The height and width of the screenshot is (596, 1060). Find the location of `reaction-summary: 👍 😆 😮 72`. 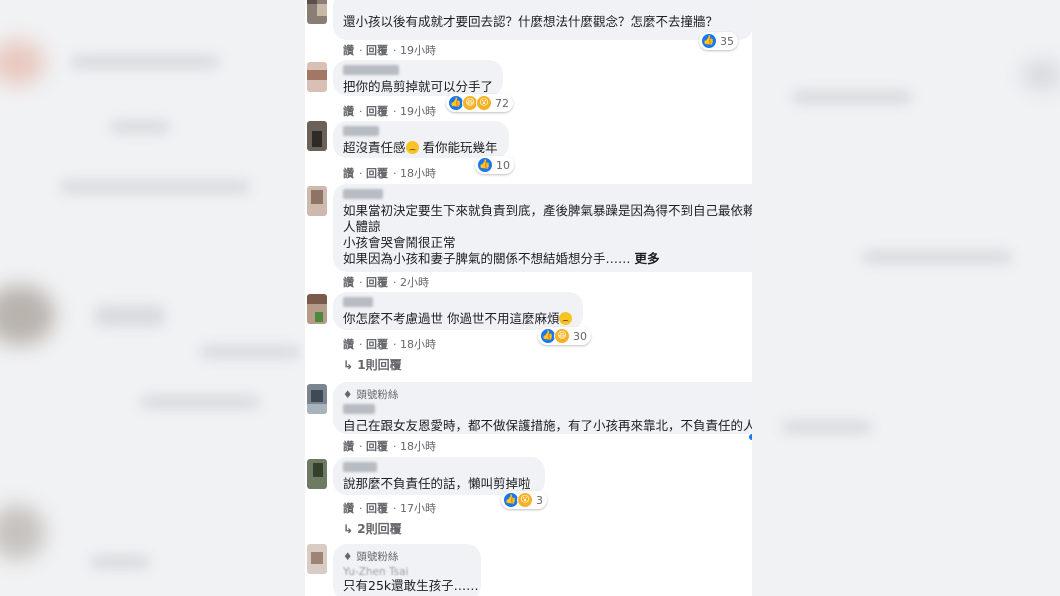

reaction-summary: 👍 😆 😮 72 is located at coordinates (479, 103).